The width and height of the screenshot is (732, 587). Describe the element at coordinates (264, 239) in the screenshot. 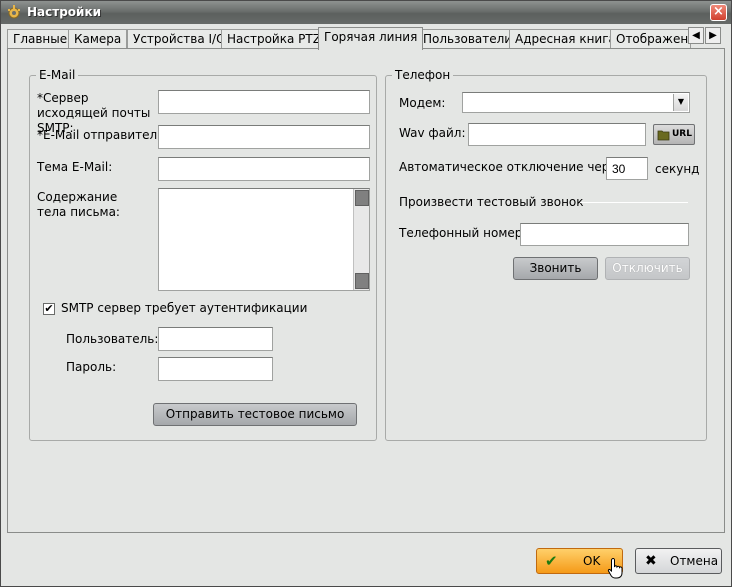

I see `email-body-textarea` at that location.